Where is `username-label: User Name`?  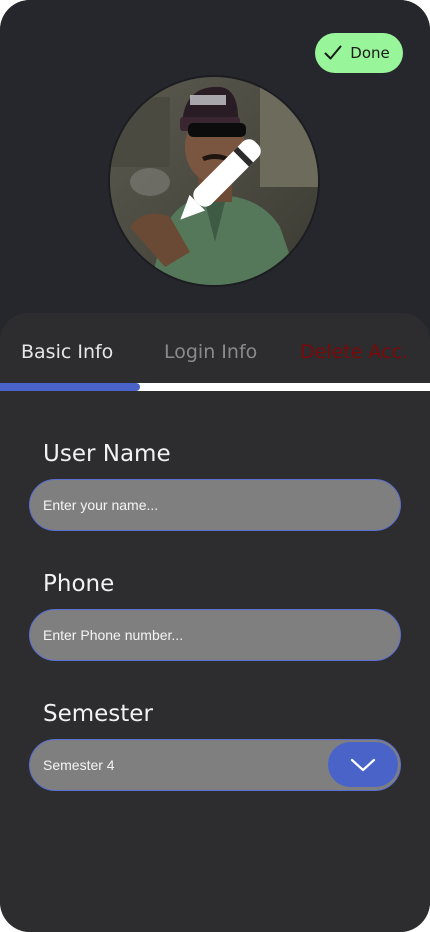 username-label: User Name is located at coordinates (107, 454).